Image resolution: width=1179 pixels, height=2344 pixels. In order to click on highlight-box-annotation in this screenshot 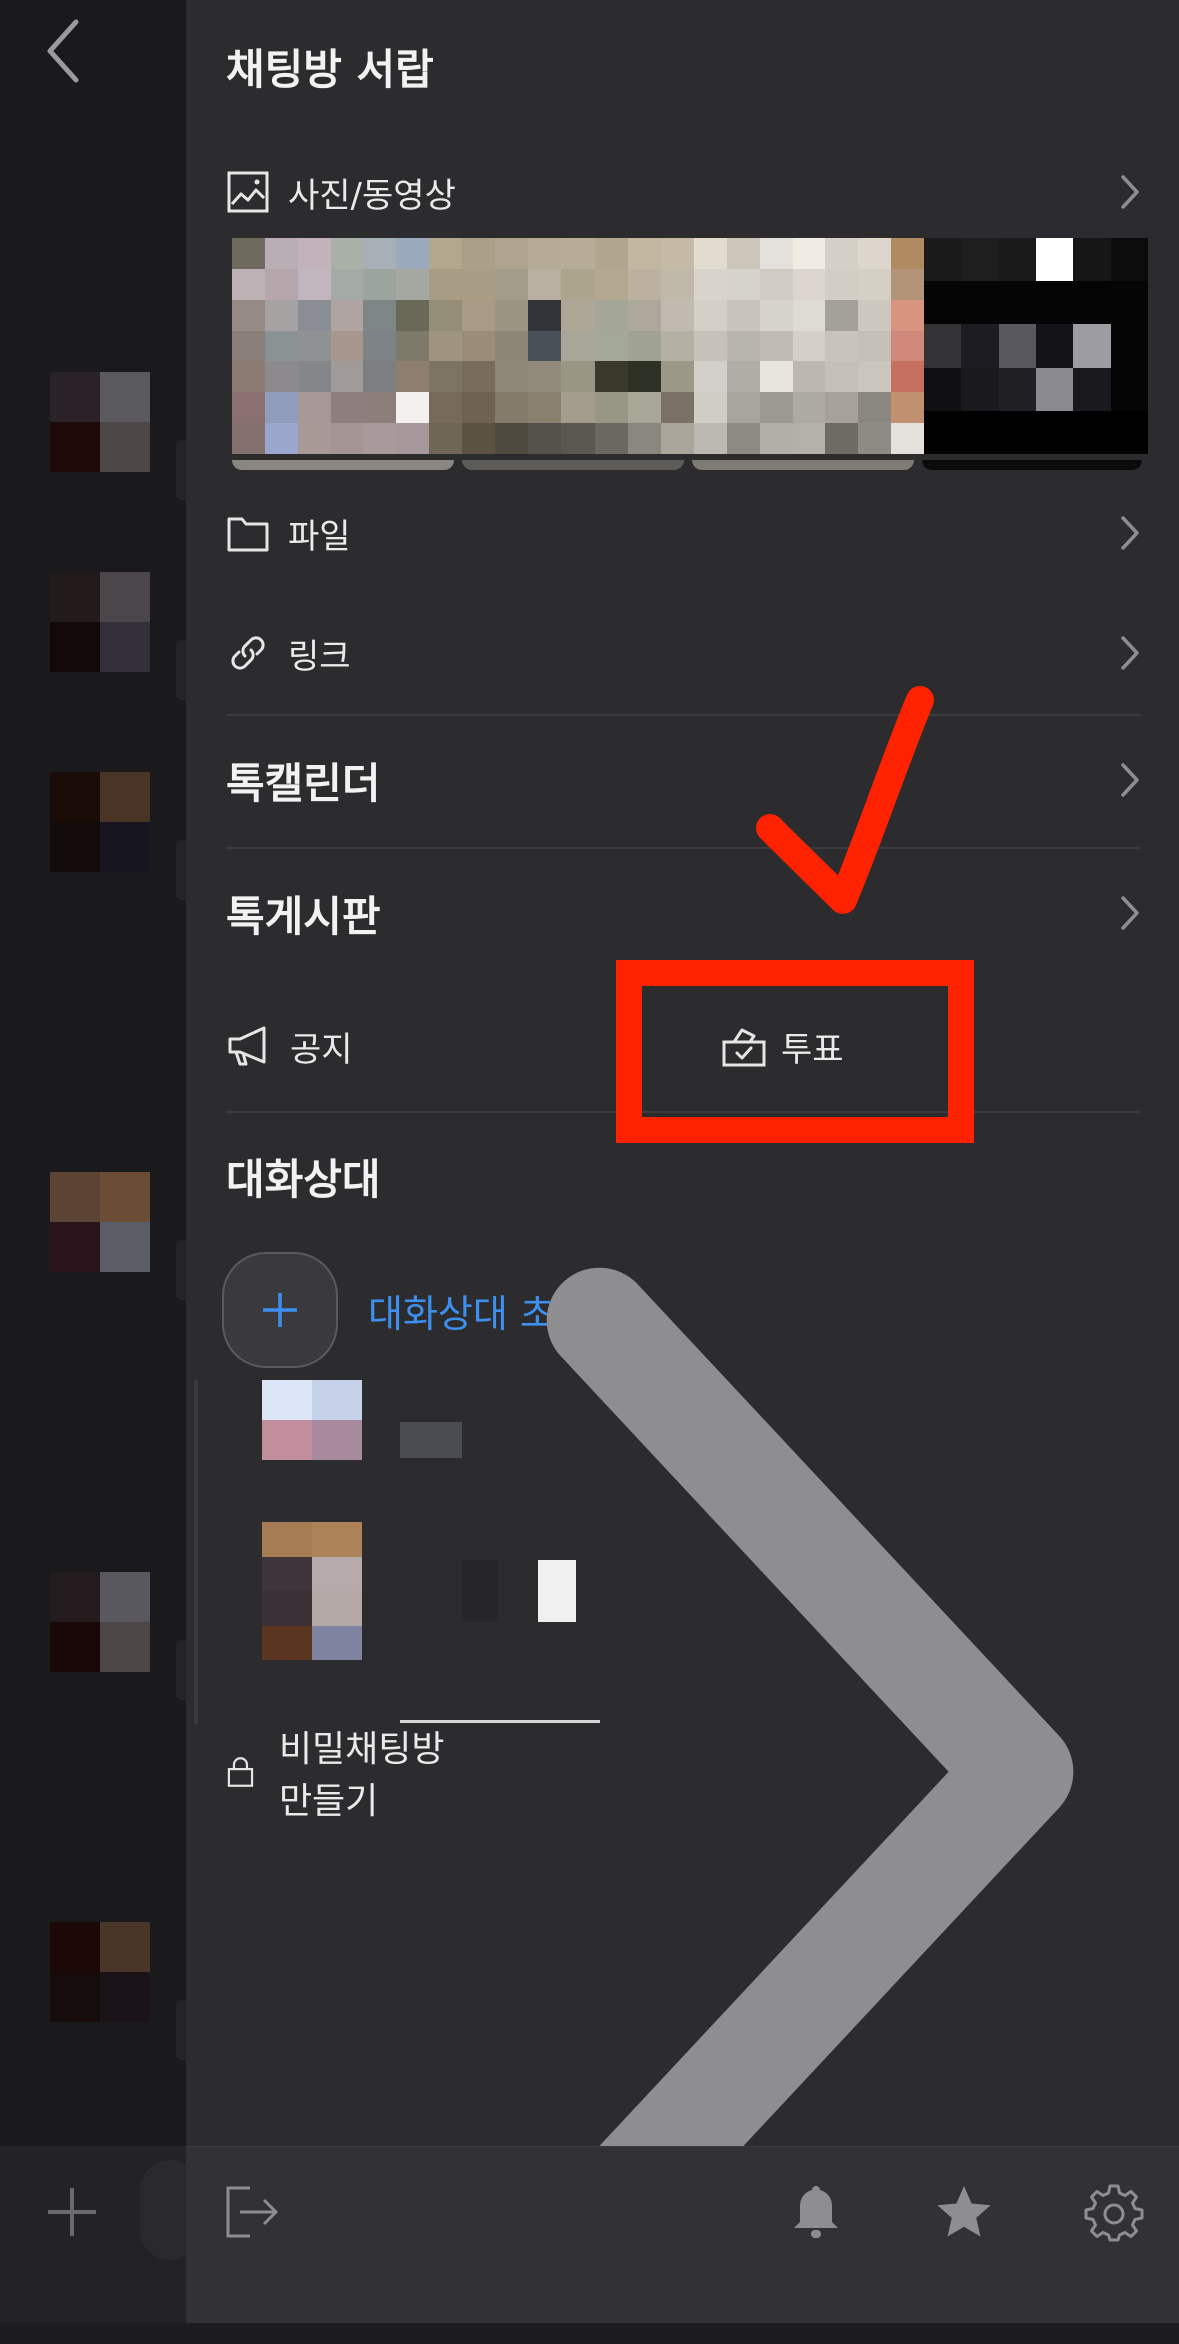, I will do `click(795, 1051)`.